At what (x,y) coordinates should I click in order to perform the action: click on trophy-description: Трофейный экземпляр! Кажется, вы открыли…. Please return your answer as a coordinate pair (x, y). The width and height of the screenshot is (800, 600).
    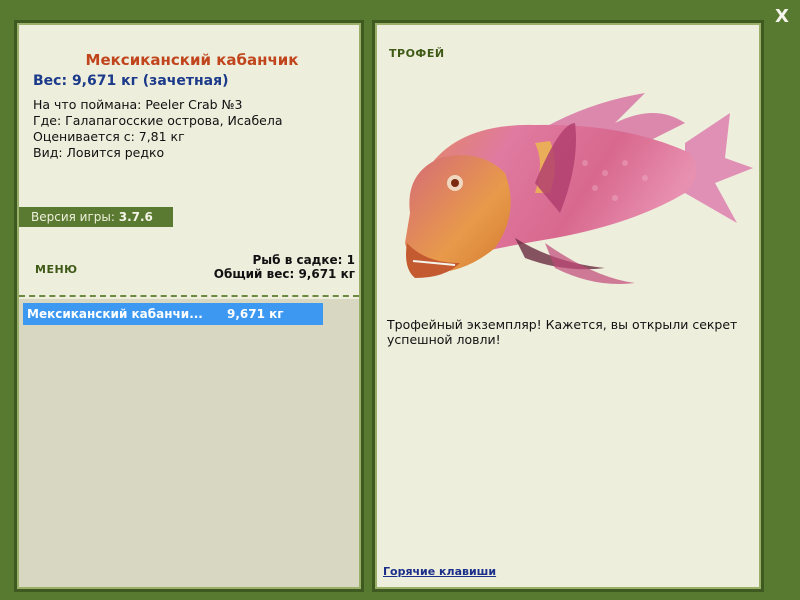
    Looking at the image, I should click on (562, 332).